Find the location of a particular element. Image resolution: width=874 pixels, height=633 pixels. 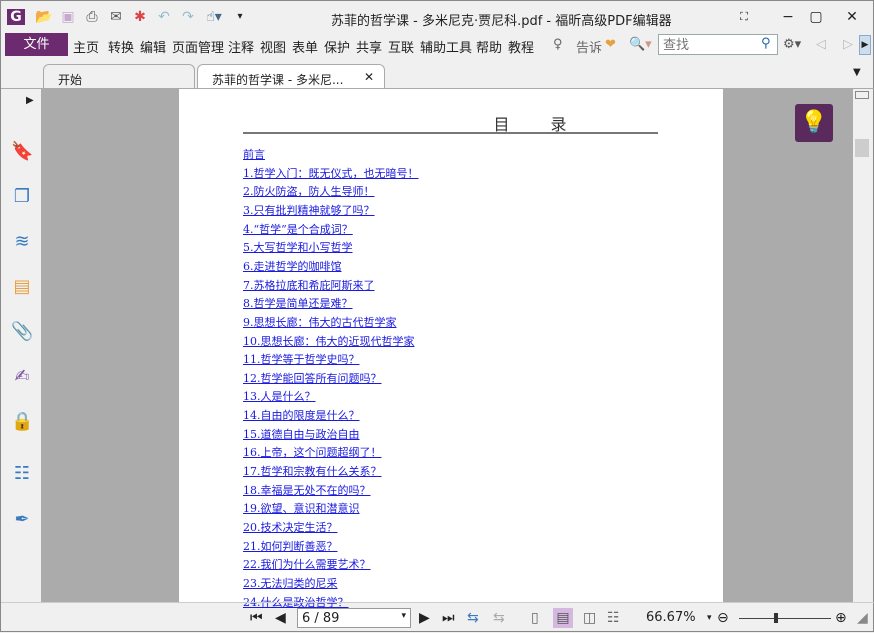

toc-link: 8.哲学是简单还是难？ is located at coordinates (298, 303).